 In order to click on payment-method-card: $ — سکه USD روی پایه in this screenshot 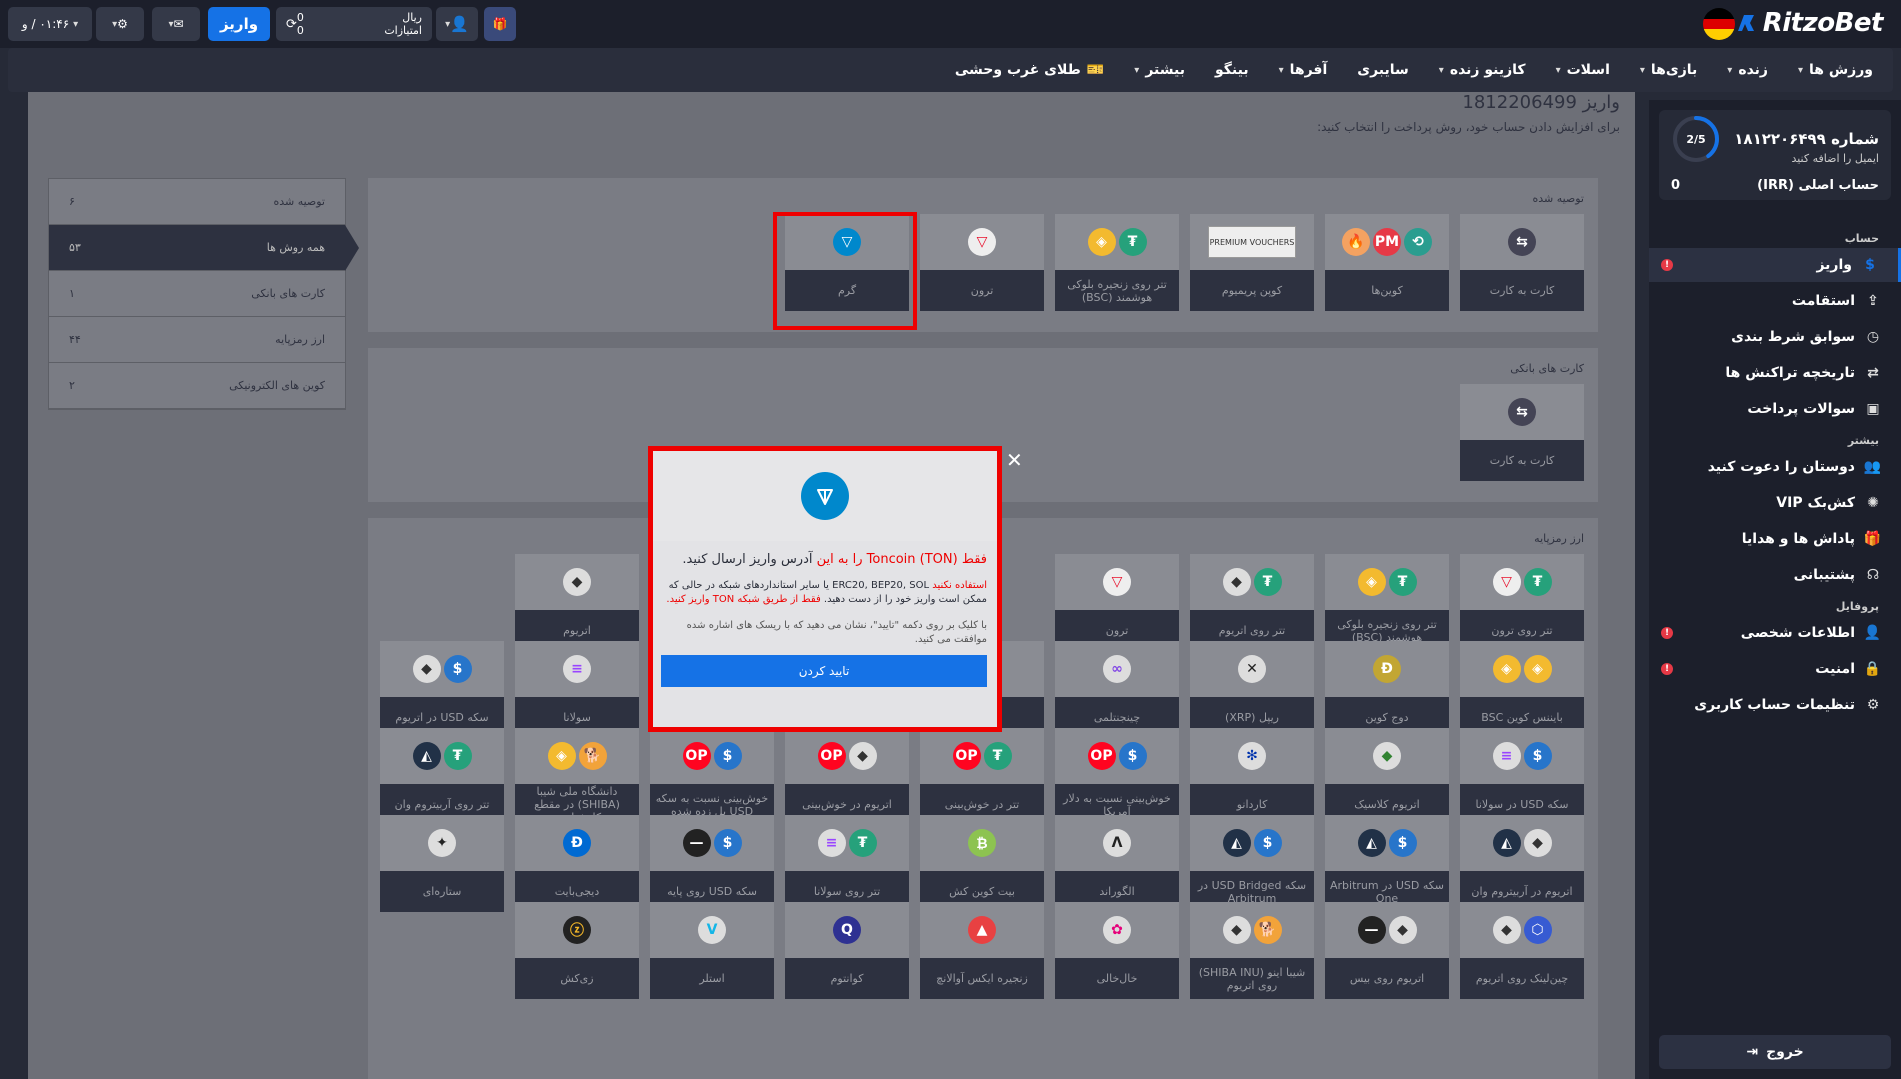, I will do `click(712, 863)`.